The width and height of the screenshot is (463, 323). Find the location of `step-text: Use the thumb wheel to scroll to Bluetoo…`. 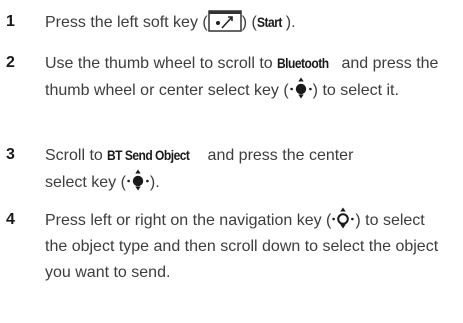

step-text: Use the thumb wheel to scroll to Bluetoo… is located at coordinates (247, 77).